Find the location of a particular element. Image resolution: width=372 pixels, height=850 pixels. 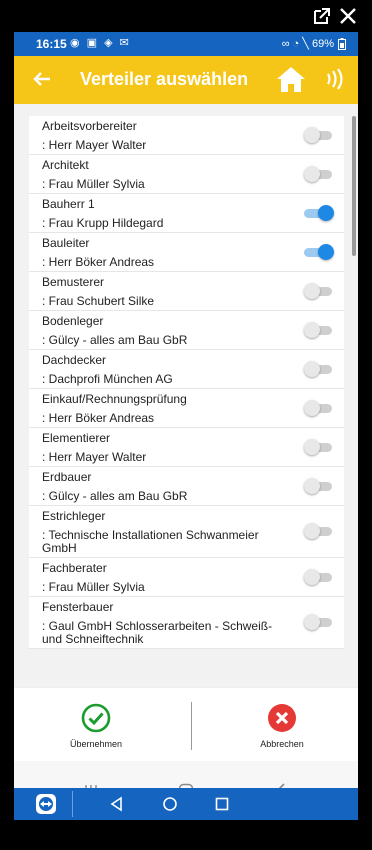

role-label: Estrichleger is located at coordinates (74, 516).